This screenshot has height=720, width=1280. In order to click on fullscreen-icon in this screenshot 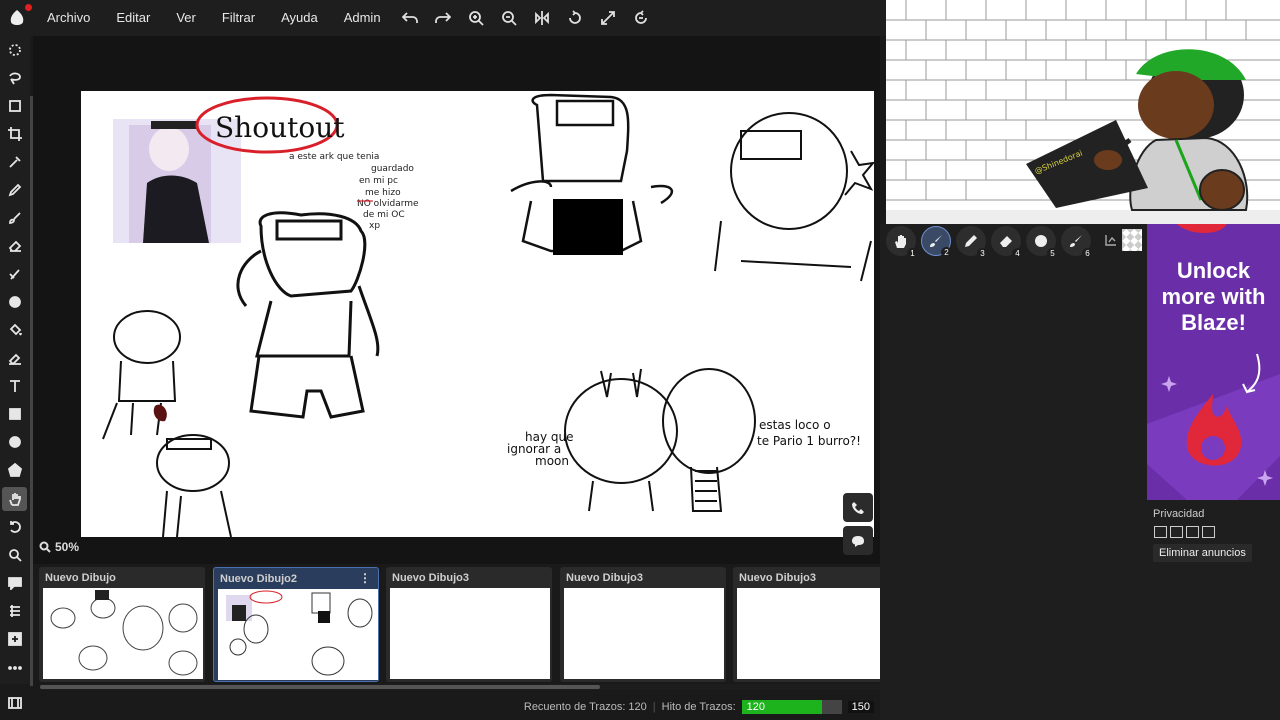, I will do `click(608, 18)`.